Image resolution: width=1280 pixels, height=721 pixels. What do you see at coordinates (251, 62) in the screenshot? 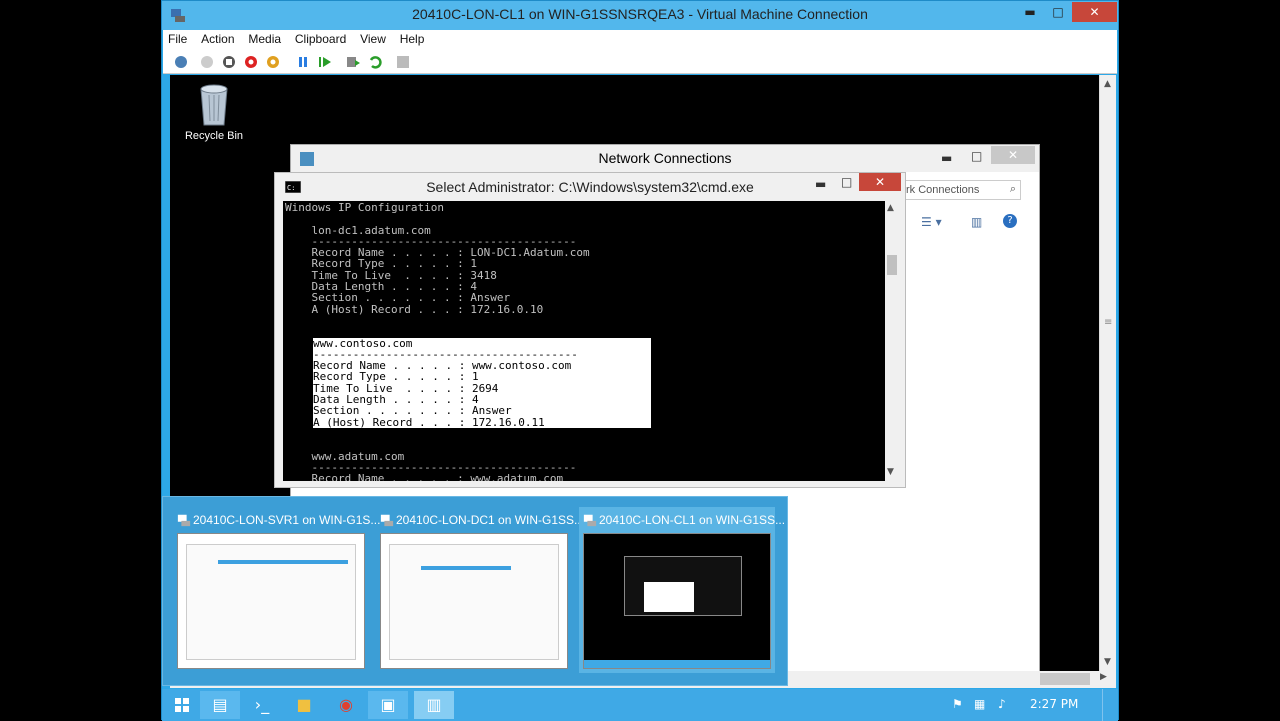
I see `shutdown-icon` at bounding box center [251, 62].